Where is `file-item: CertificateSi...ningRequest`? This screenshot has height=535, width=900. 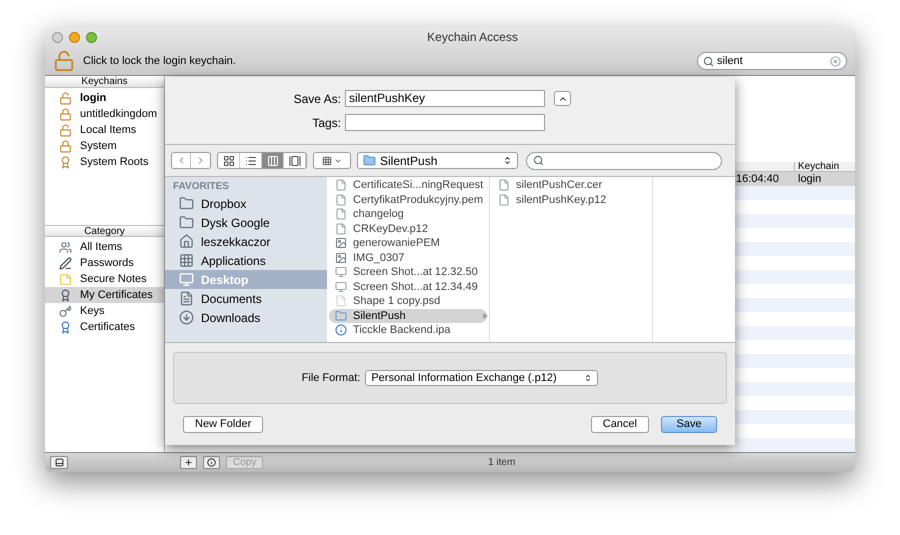 file-item: CertificateSi...ningRequest is located at coordinates (408, 185).